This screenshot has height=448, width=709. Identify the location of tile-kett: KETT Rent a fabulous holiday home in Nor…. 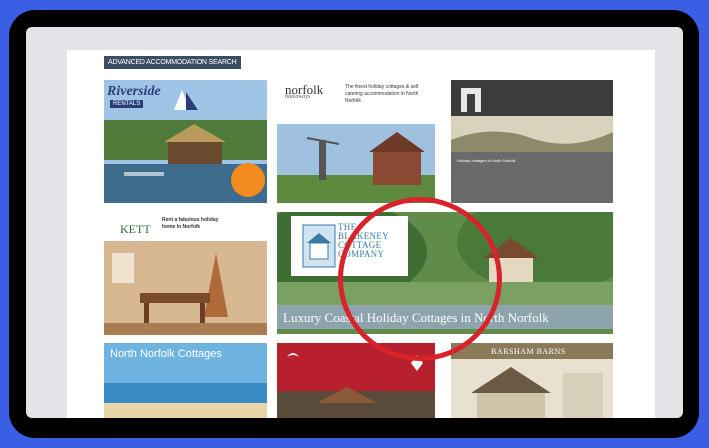
(185, 274).